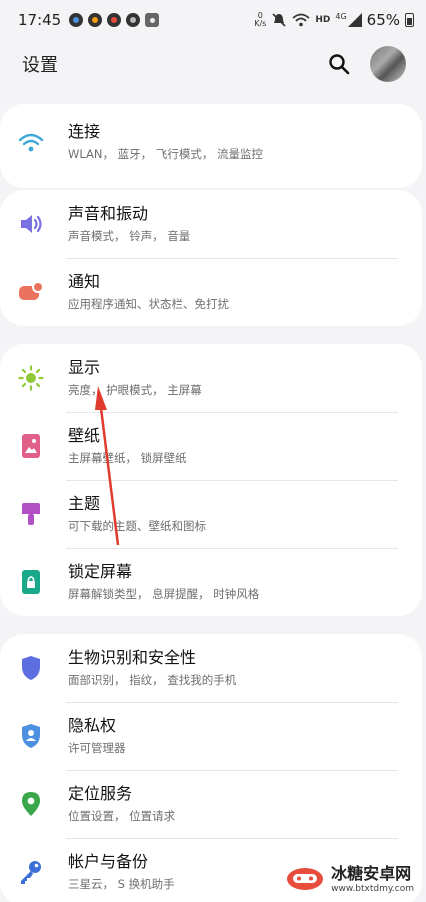 This screenshot has height=902, width=426. What do you see at coordinates (211, 514) in the screenshot?
I see `settings-item-themes: 主题 可下载的主题、壁纸和图标` at bounding box center [211, 514].